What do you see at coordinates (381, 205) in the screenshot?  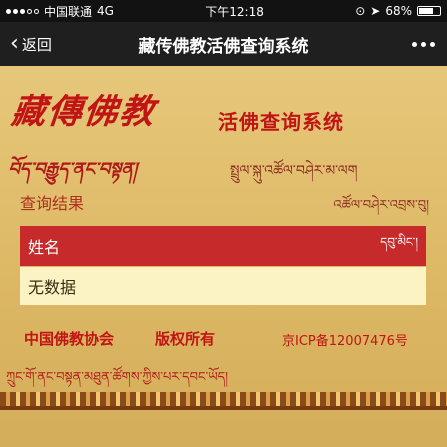 I see `results-label-tibetan: འཚོལ་བཤེར་འབྲས་བུ།` at bounding box center [381, 205].